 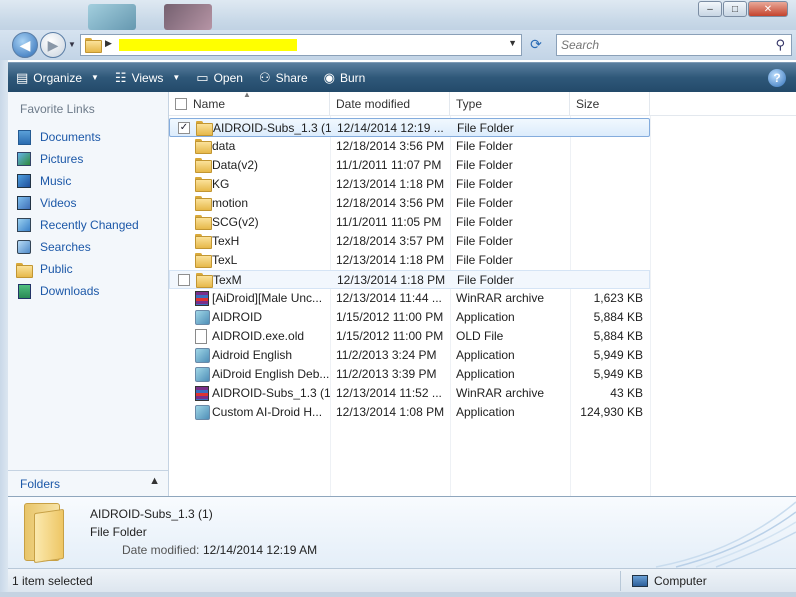 What do you see at coordinates (24, 270) in the screenshot?
I see `public-folder-icon` at bounding box center [24, 270].